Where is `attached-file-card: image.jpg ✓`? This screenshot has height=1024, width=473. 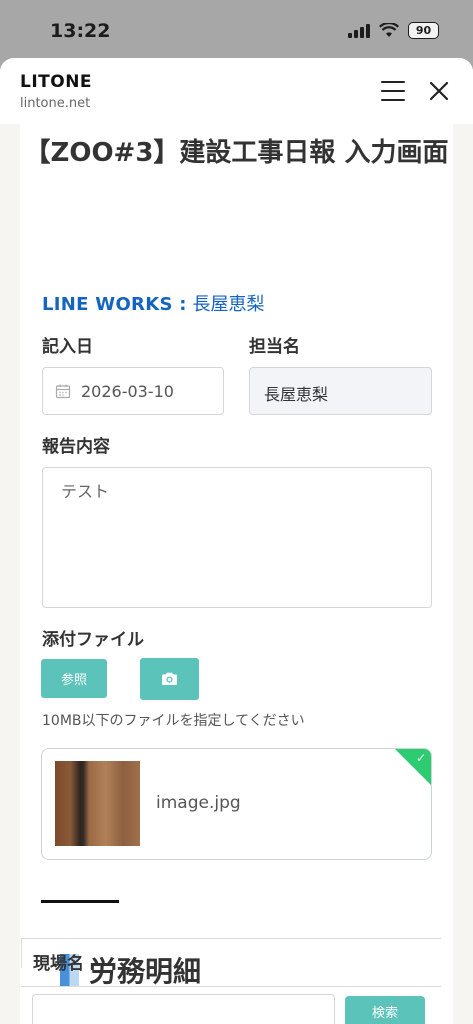 attached-file-card: image.jpg ✓ is located at coordinates (236, 804).